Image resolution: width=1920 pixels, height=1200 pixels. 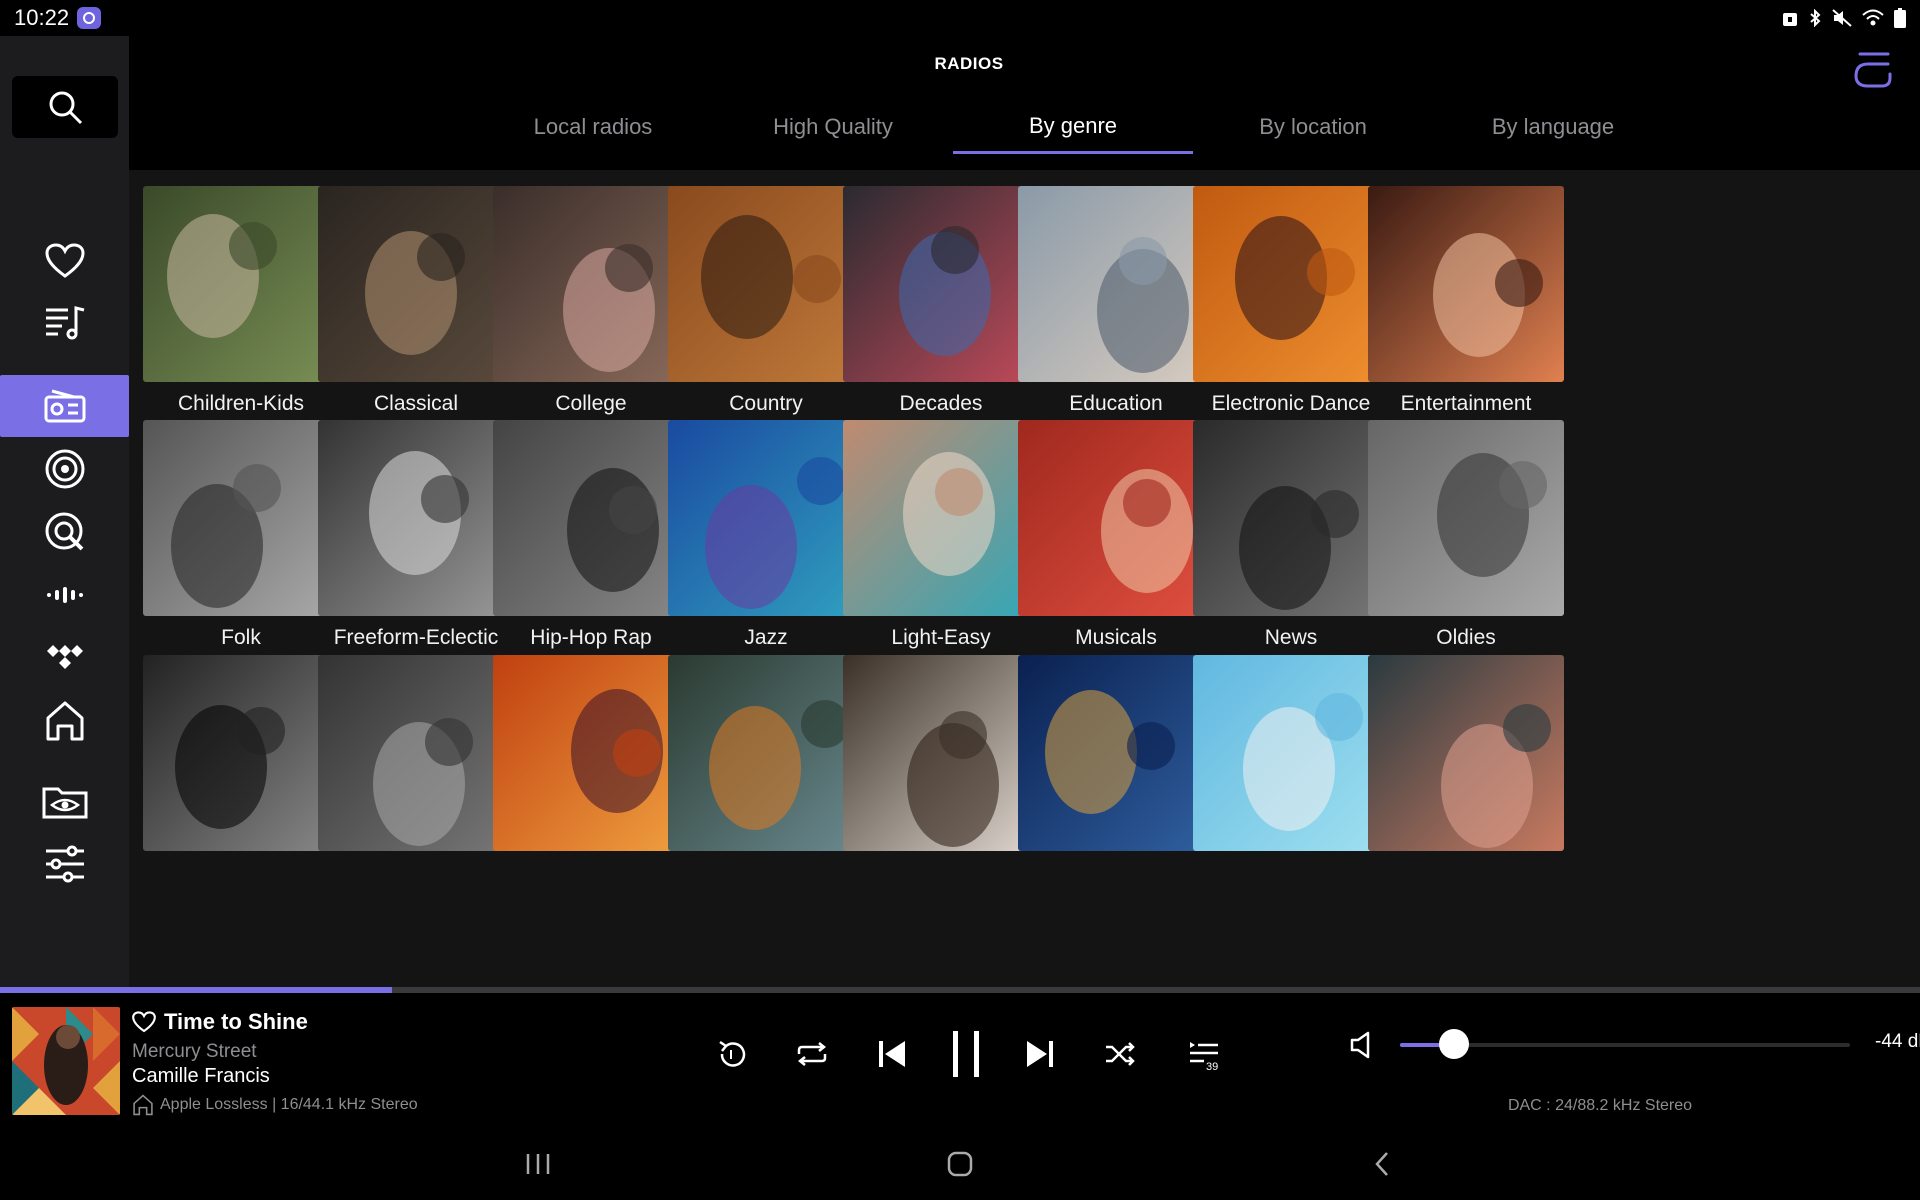 I want to click on tab-by-genre: By genre, so click(x=1073, y=127).